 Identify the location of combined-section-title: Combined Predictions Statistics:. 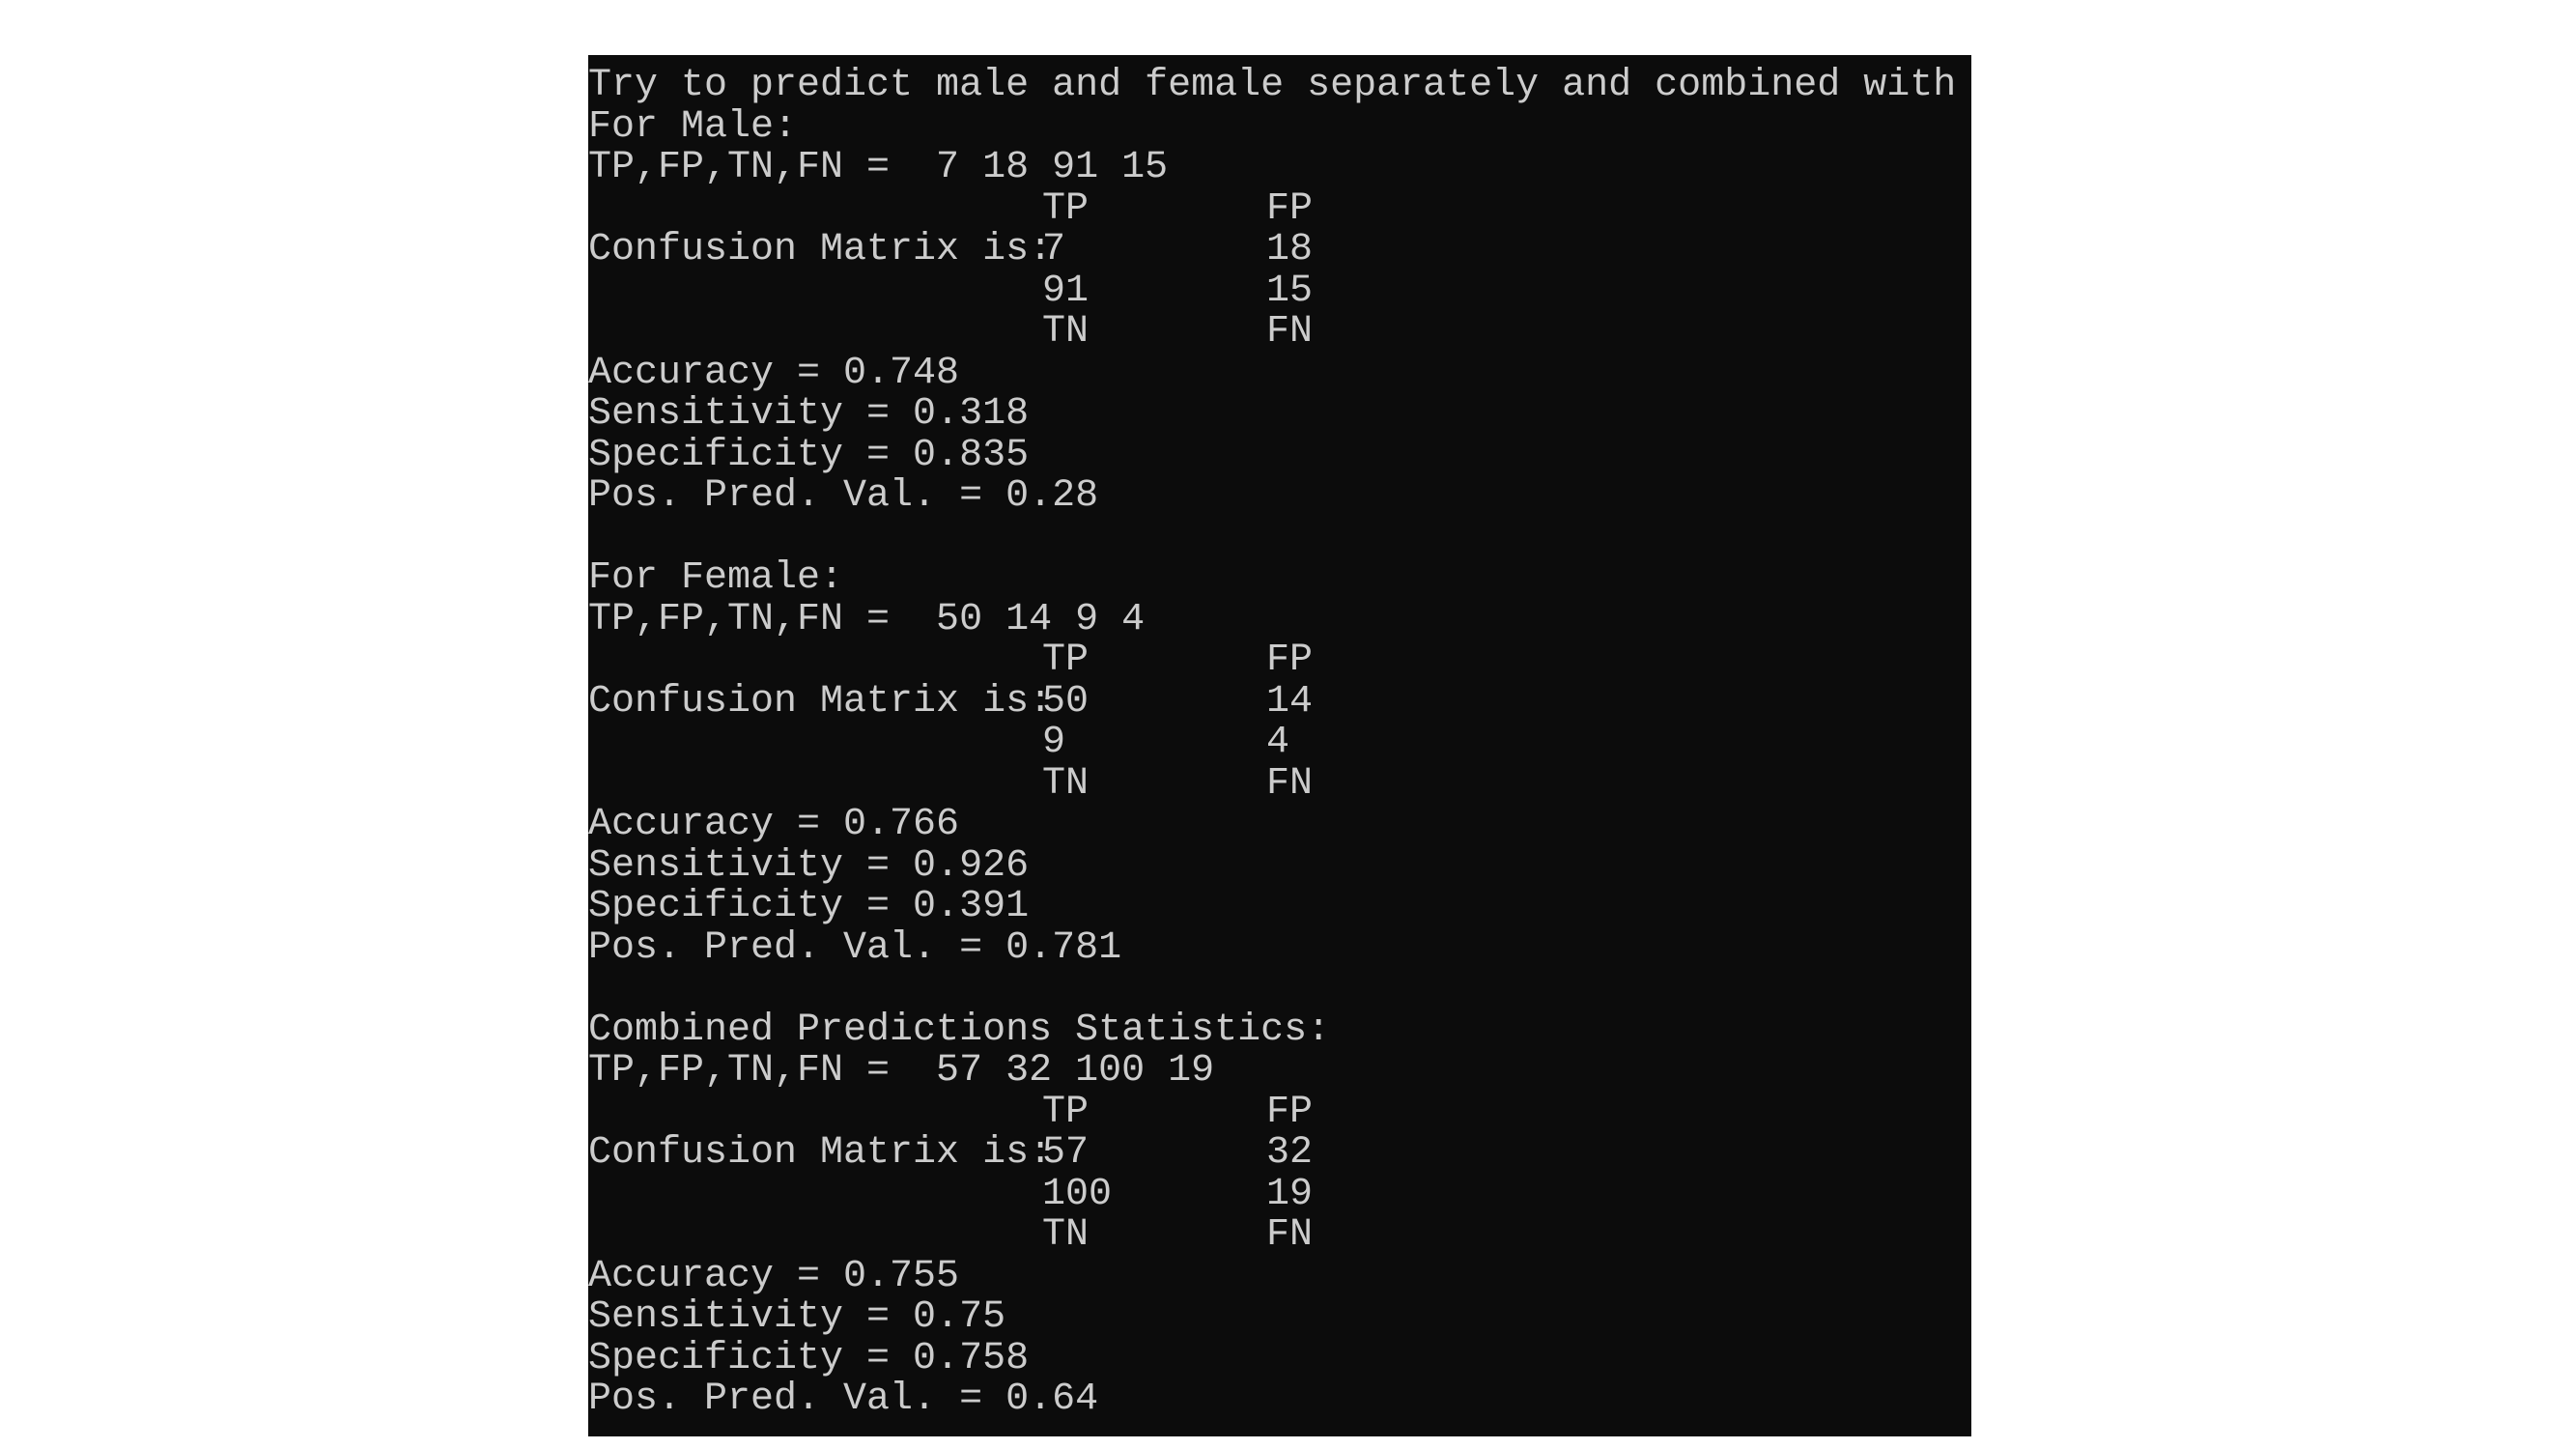
(959, 1030).